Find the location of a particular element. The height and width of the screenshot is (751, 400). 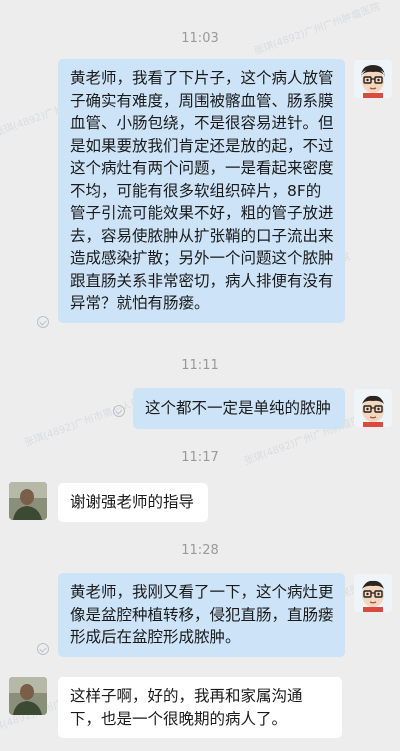

watermark: 张琪(4892)广州广州肿瘤医院 is located at coordinates (317, 29).